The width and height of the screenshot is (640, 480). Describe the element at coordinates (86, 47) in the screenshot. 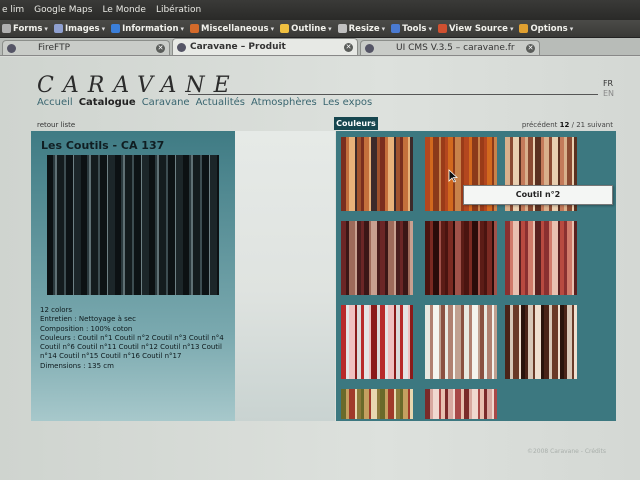

I see `browser-tab: FireFTP ✕` at that location.